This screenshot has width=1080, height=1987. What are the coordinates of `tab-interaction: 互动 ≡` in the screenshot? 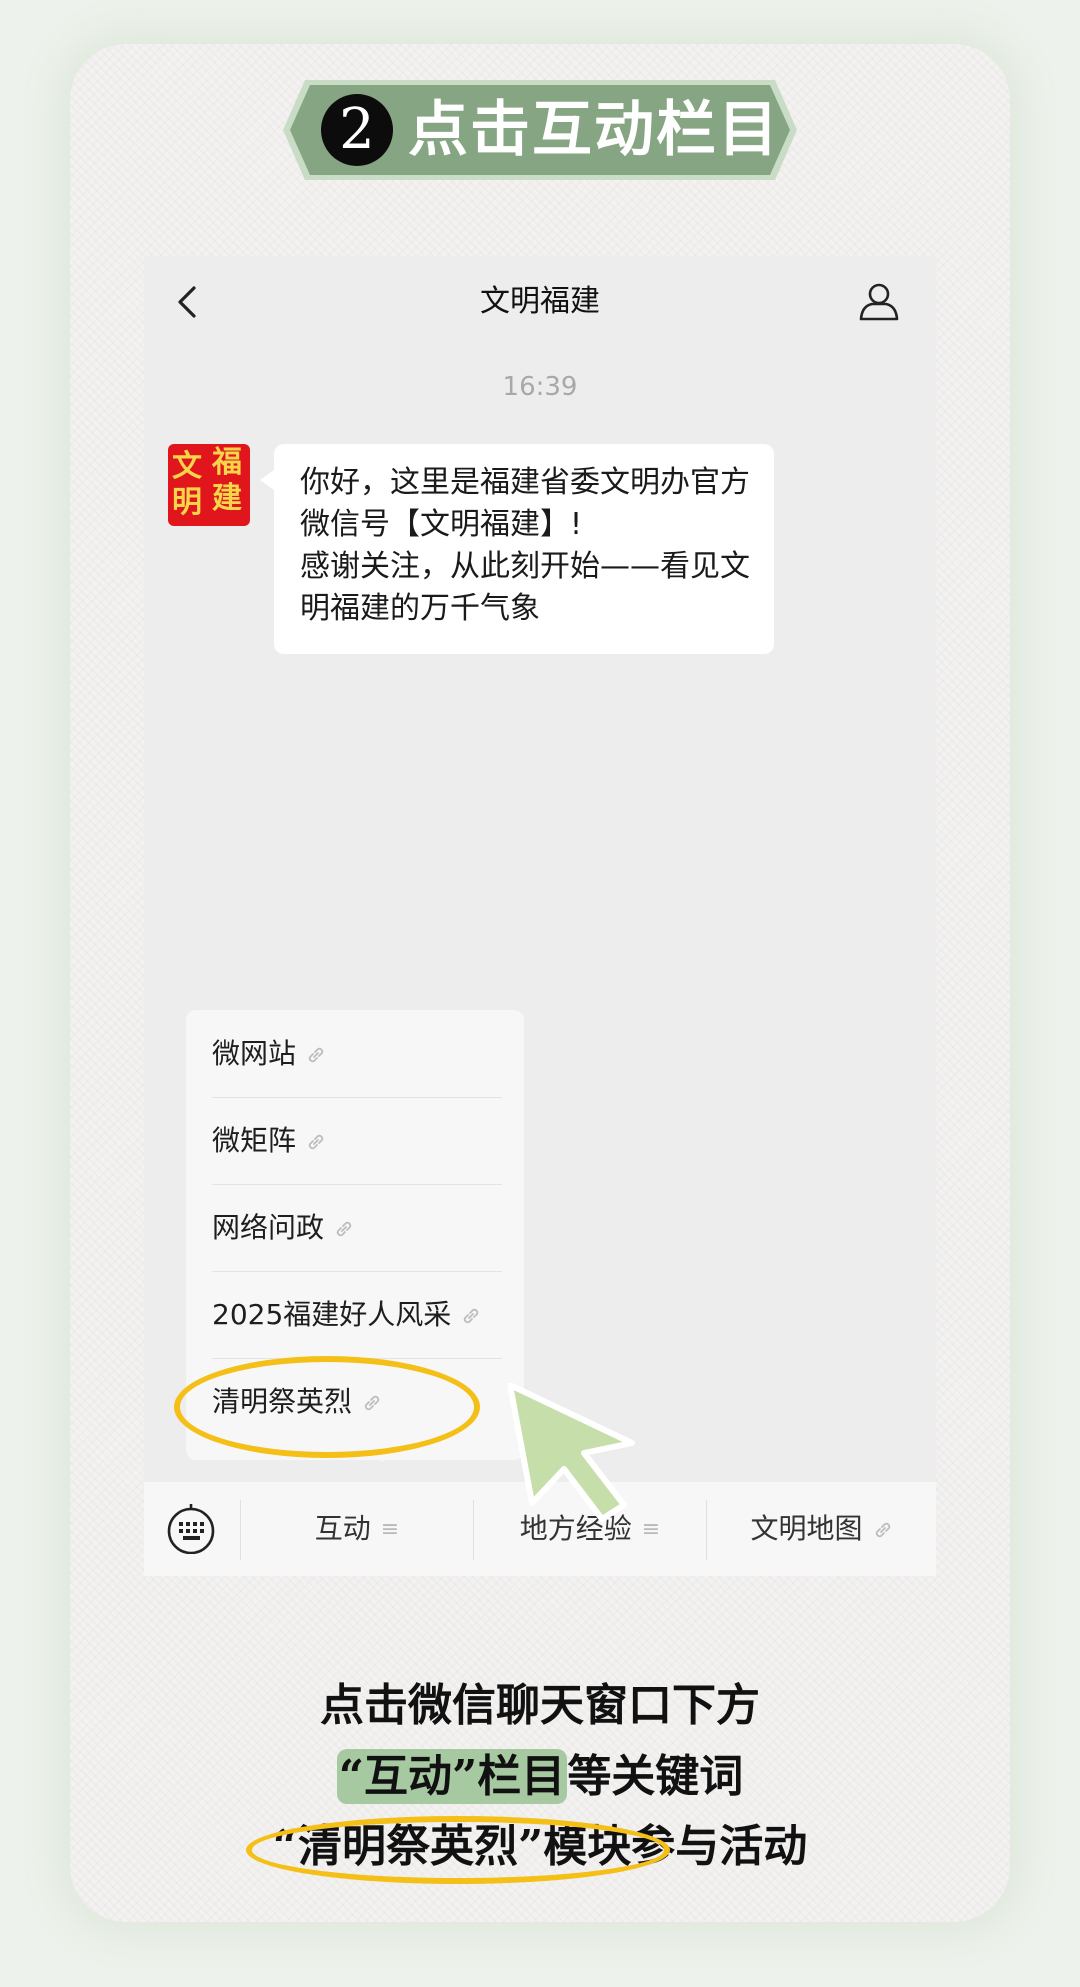 It's located at (357, 1529).